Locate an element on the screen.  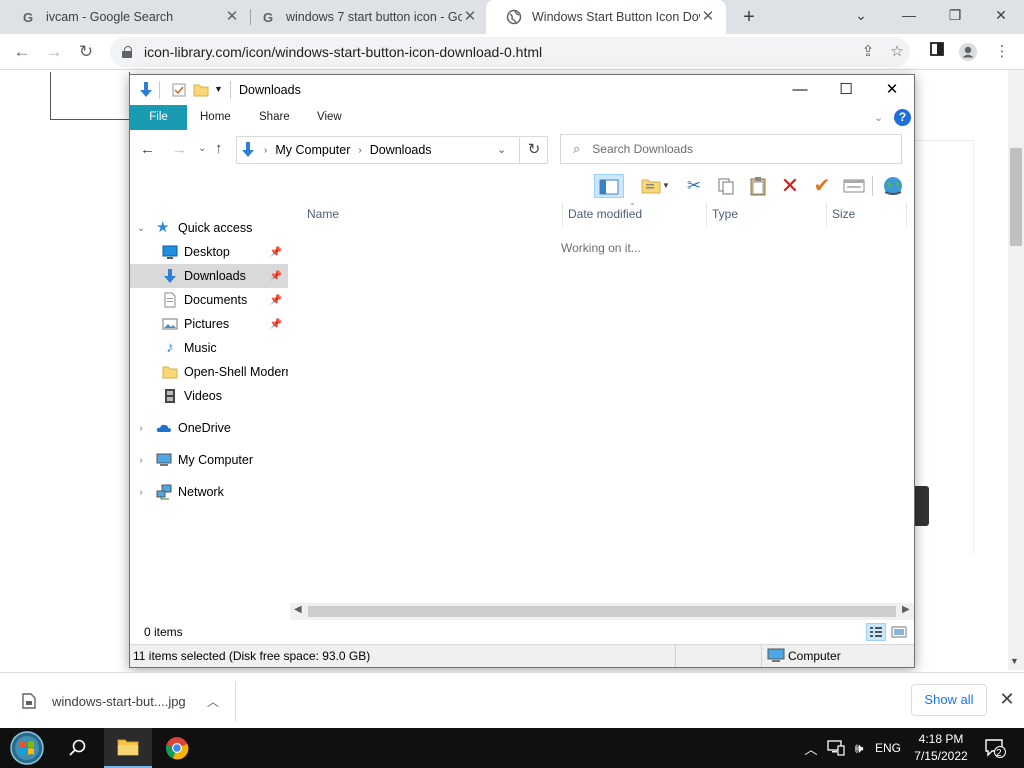
paste-icon is located at coordinates (758, 186).